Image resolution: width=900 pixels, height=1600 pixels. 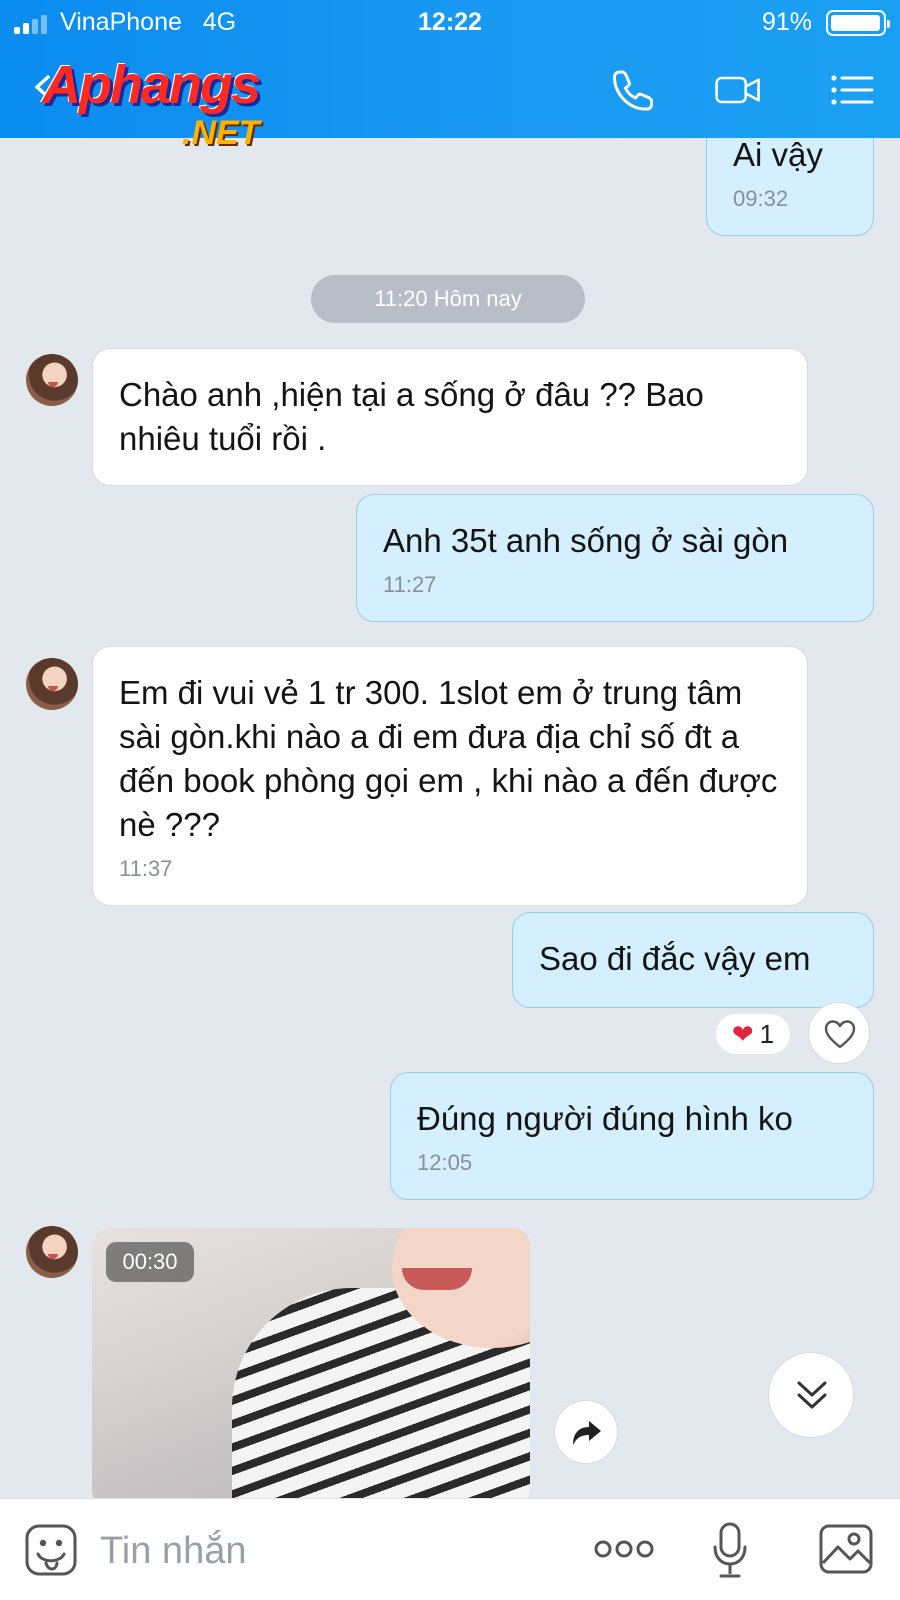 I want to click on emoji-icon, so click(x=51, y=1550).